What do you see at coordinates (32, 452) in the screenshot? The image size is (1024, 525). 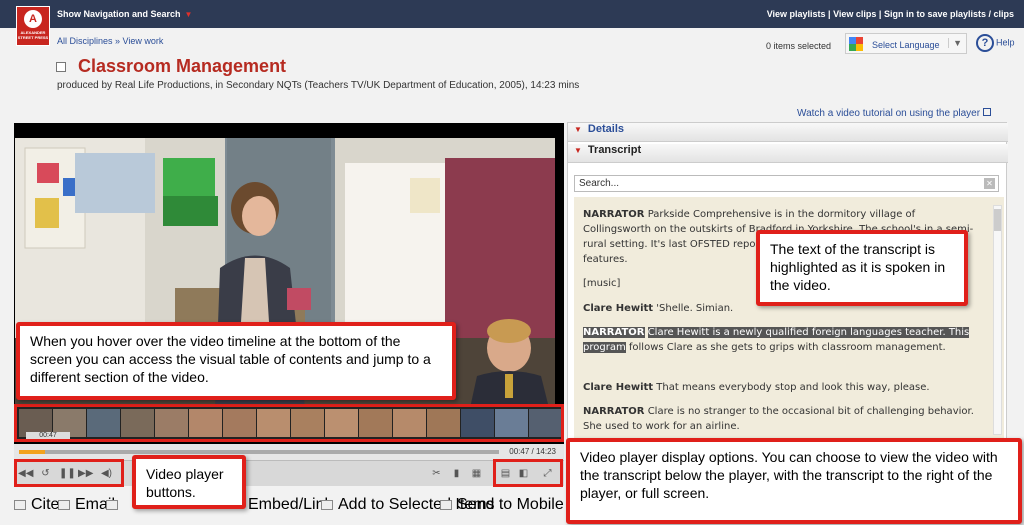 I see `progress-fill` at bounding box center [32, 452].